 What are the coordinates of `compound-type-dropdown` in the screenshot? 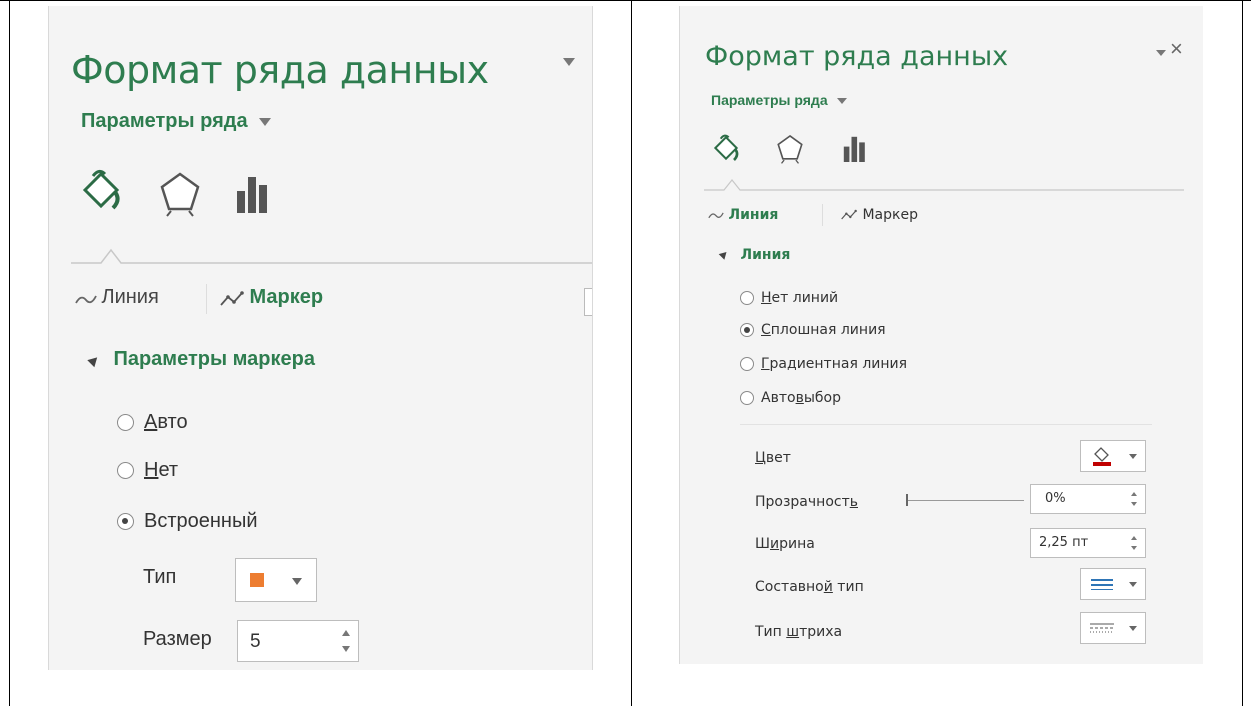 It's located at (1113, 584).